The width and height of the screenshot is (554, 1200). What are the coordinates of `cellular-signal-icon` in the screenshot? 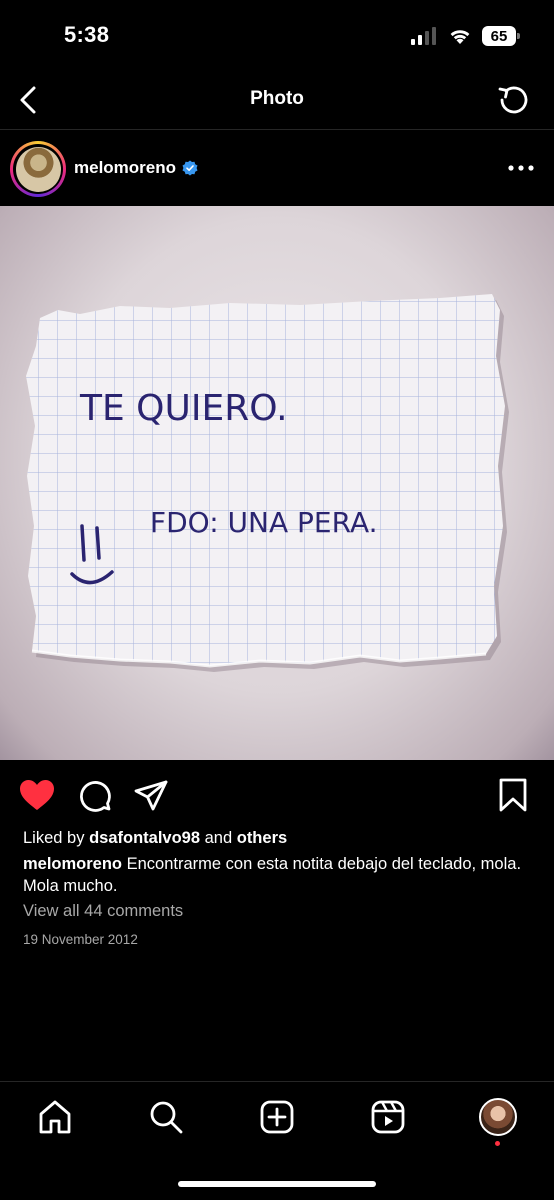 It's located at (423, 36).